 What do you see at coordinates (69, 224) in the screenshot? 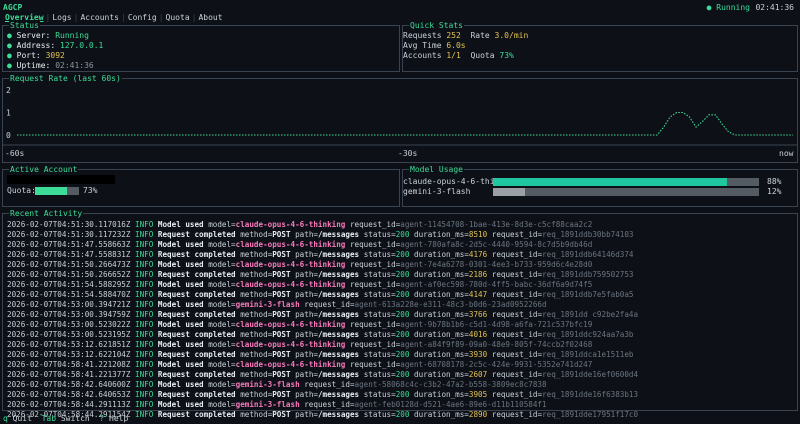
I see `log-timestamp: 2026-02-07T04:51:30.117016Z` at bounding box center [69, 224].